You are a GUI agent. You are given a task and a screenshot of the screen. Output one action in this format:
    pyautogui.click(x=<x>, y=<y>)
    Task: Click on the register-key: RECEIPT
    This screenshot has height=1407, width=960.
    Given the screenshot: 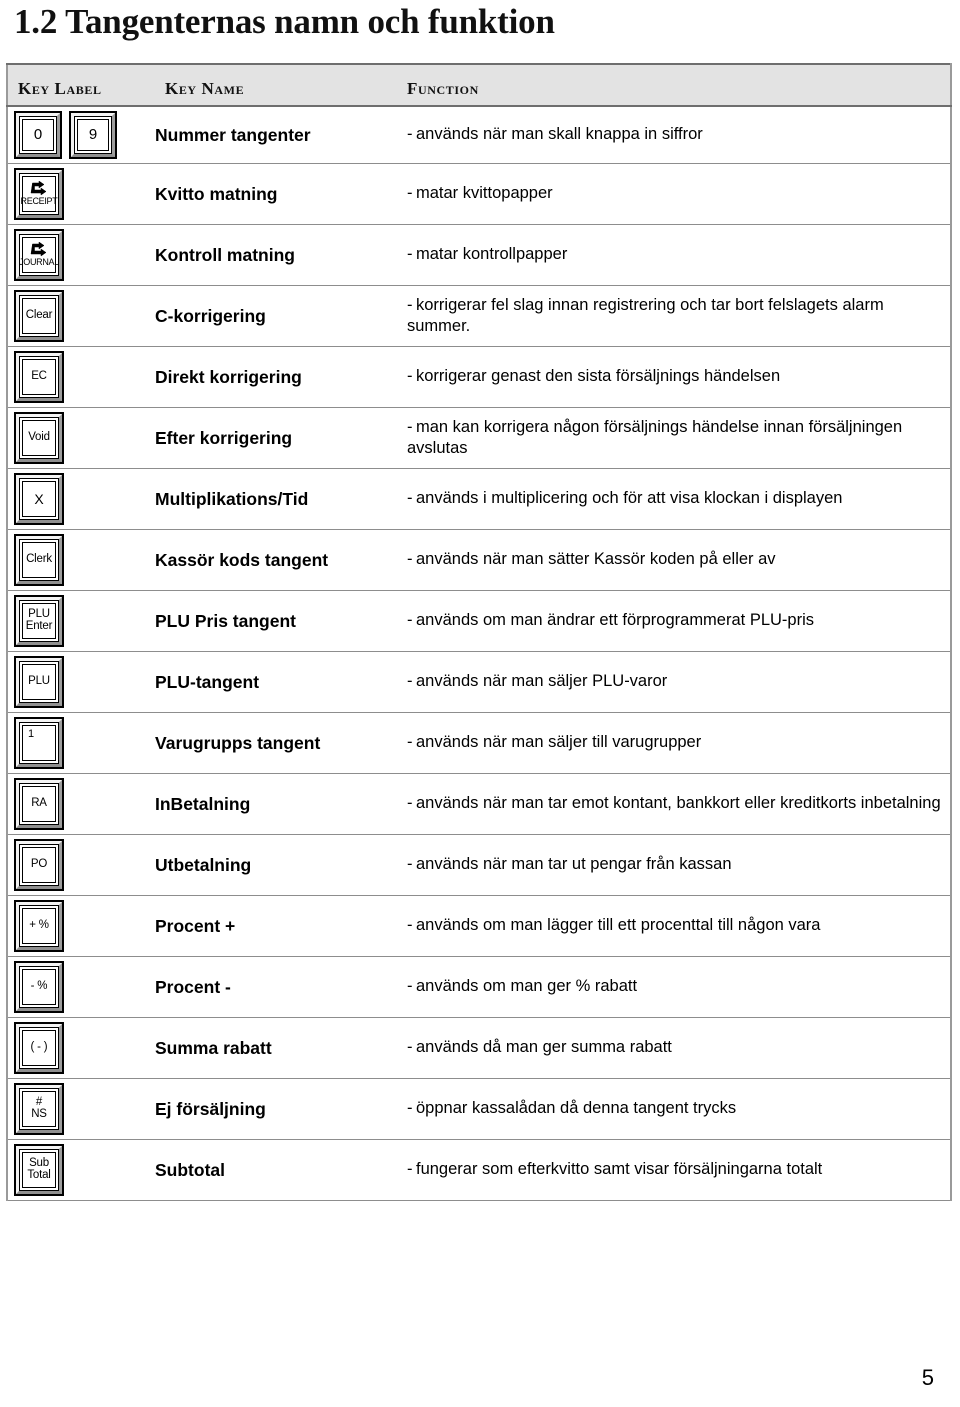 What is the action you would take?
    pyautogui.click(x=39, y=193)
    